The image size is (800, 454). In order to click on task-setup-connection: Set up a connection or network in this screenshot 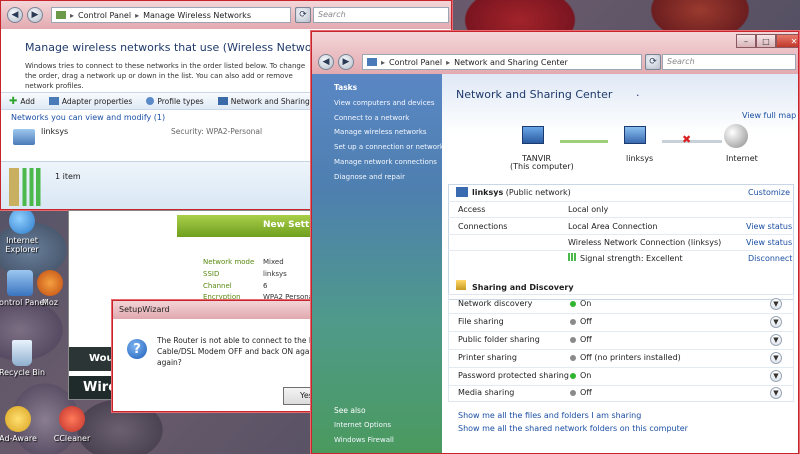, I will do `click(389, 147)`.